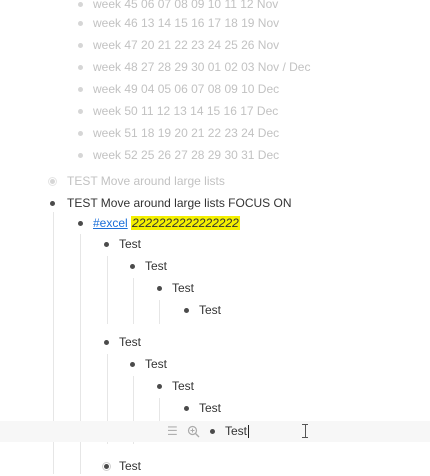 The height and width of the screenshot is (476, 430). Describe the element at coordinates (186, 89) in the screenshot. I see `week-item-label: week 49 04 05 06 07 08 09 10 Dec` at that location.